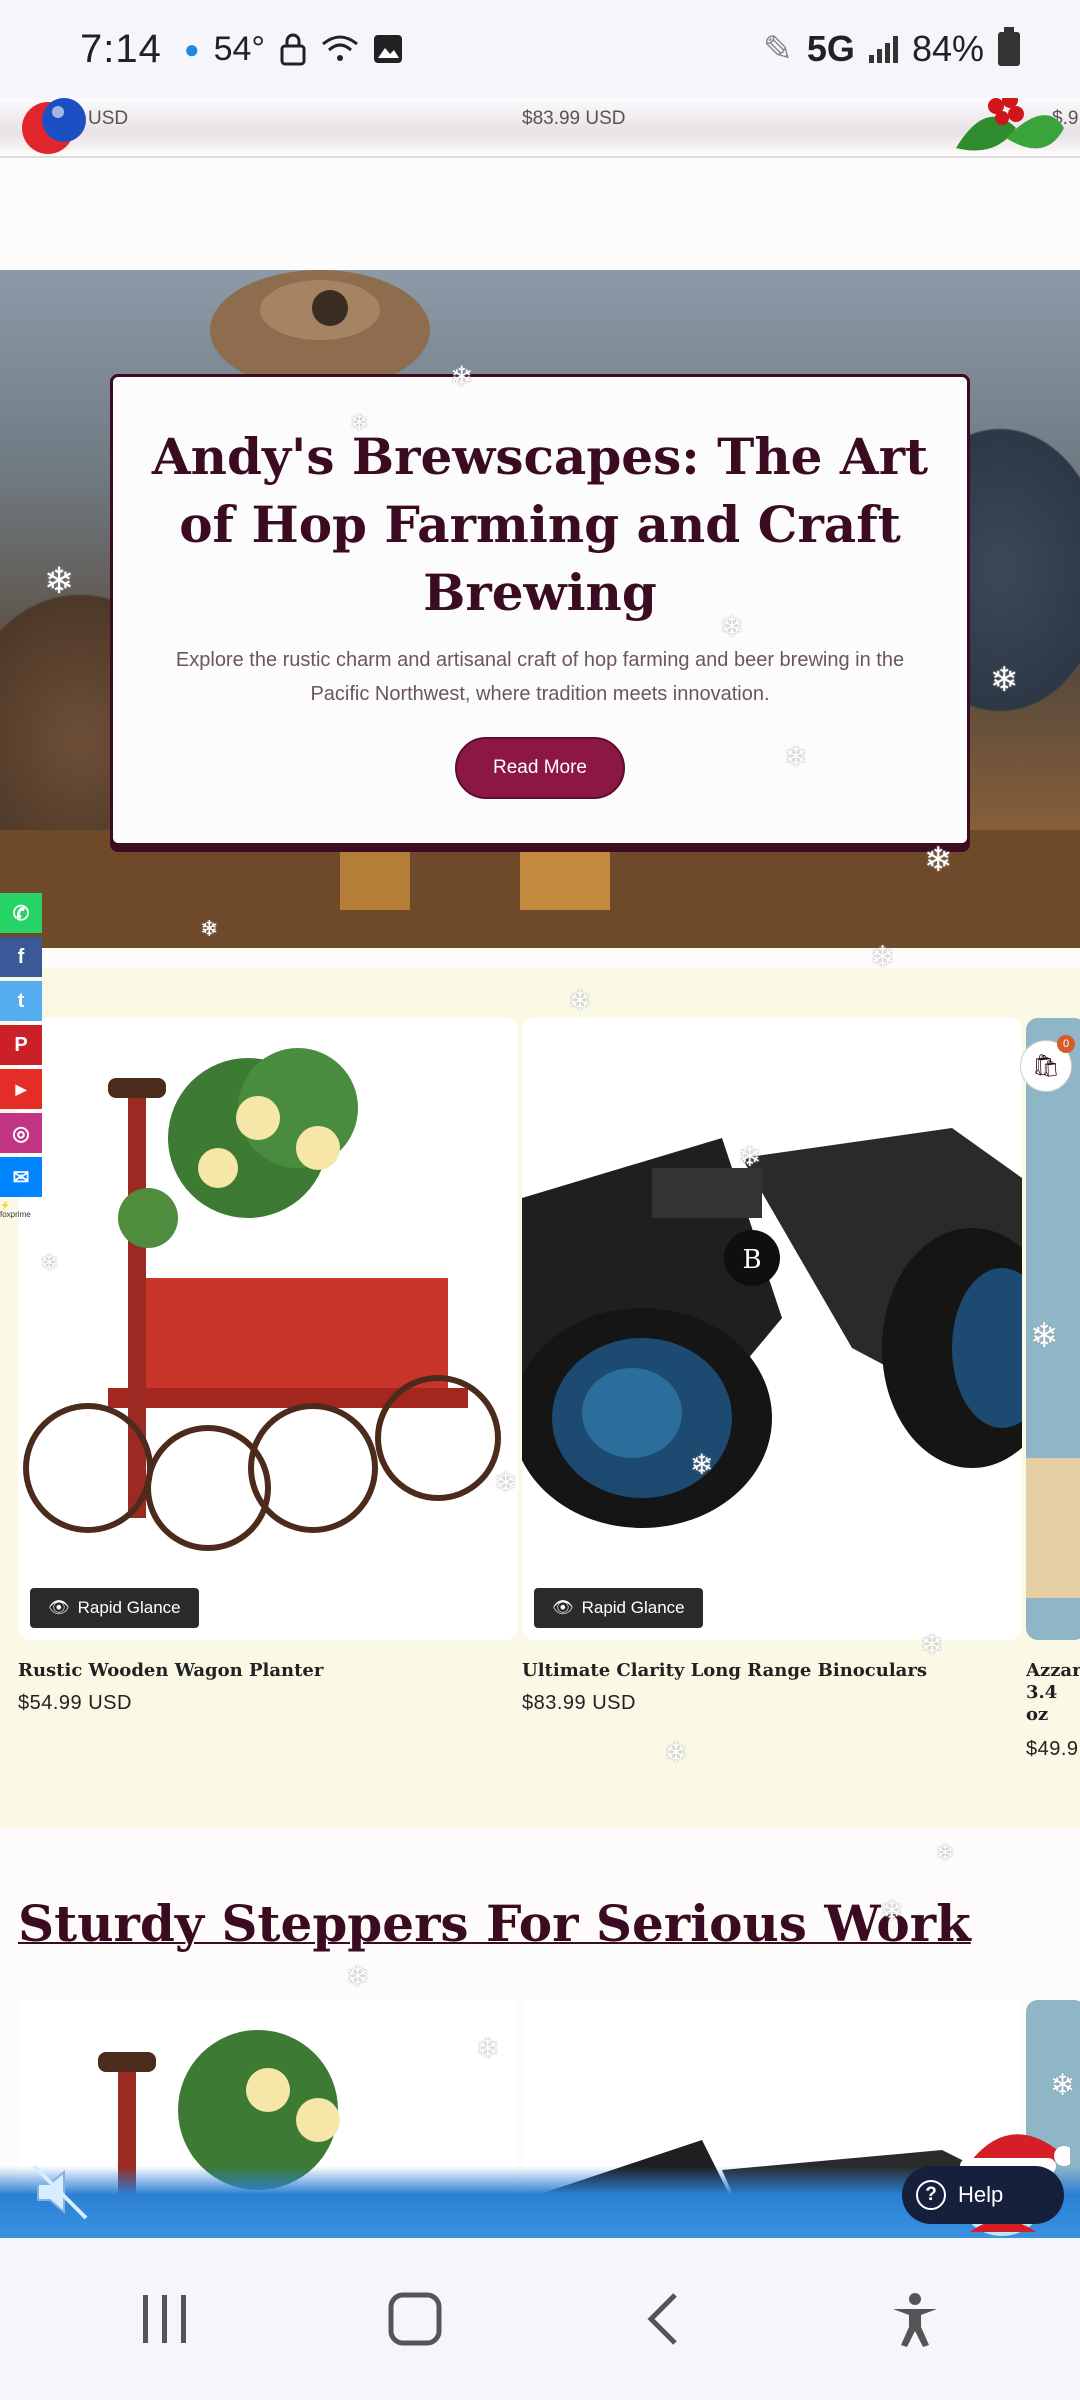 Image resolution: width=1080 pixels, height=2400 pixels. Describe the element at coordinates (1009, 46) in the screenshot. I see `battery-icon` at that location.